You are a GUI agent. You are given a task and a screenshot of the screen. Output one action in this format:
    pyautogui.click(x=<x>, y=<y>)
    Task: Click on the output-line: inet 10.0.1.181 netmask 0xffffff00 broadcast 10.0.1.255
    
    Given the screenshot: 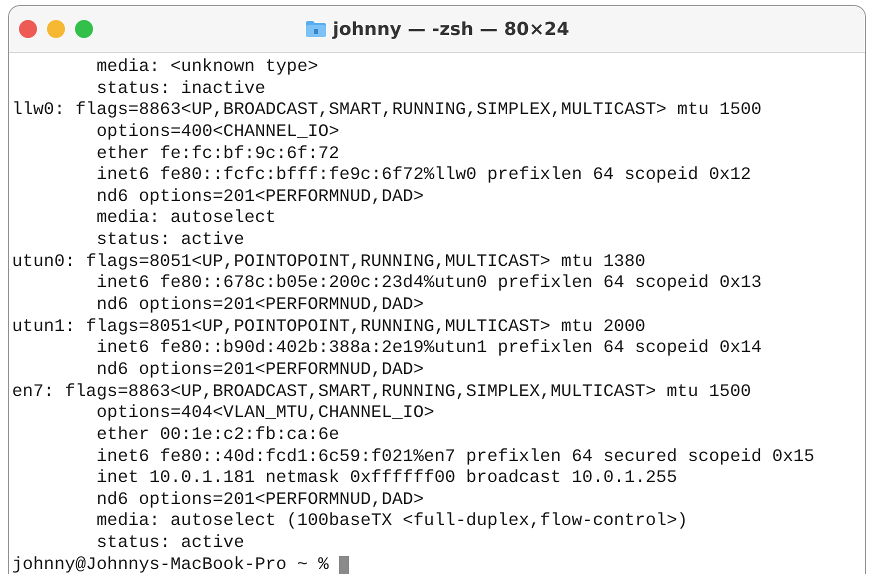 What is the action you would take?
    pyautogui.click(x=386, y=479)
    